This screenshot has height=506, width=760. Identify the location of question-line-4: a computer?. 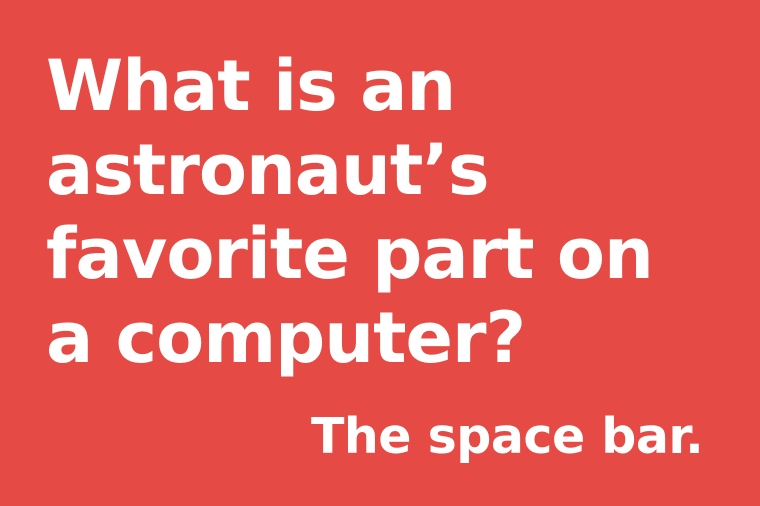
(286, 338).